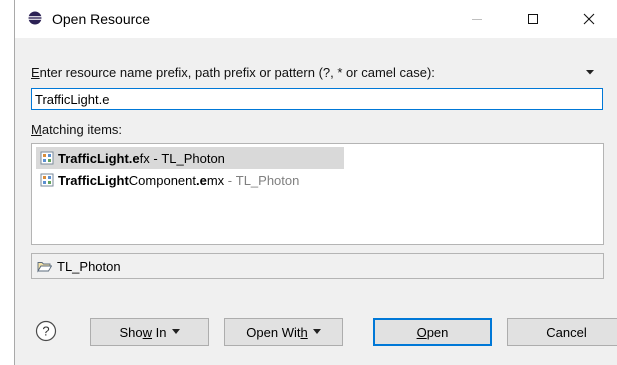 Image resolution: width=617 pixels, height=365 pixels. I want to click on title-bar: Open Resource, so click(316, 19).